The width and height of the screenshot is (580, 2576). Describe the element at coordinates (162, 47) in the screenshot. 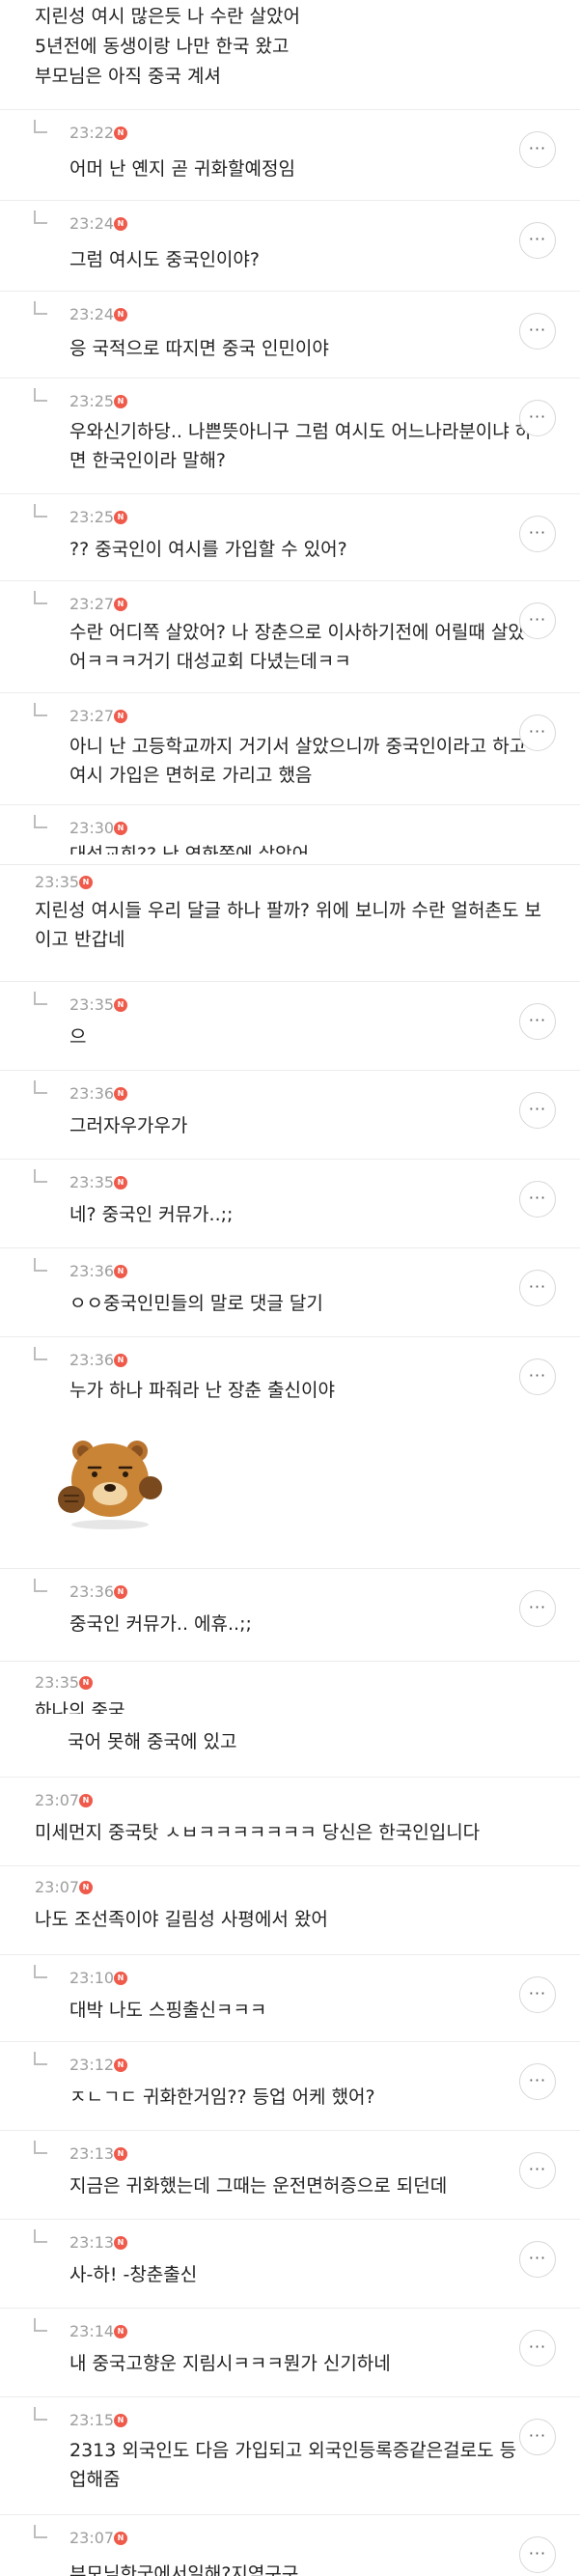

I see `comment-text: 5년전에 동생이랑 나만 한국 왔고` at that location.